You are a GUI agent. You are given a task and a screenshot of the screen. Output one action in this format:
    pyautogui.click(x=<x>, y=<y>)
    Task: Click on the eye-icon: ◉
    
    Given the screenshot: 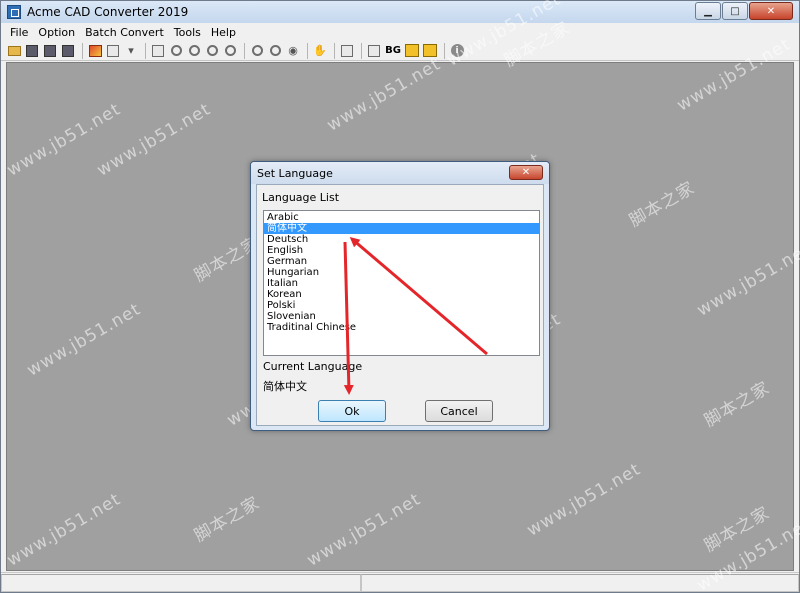 What is the action you would take?
    pyautogui.click(x=293, y=50)
    